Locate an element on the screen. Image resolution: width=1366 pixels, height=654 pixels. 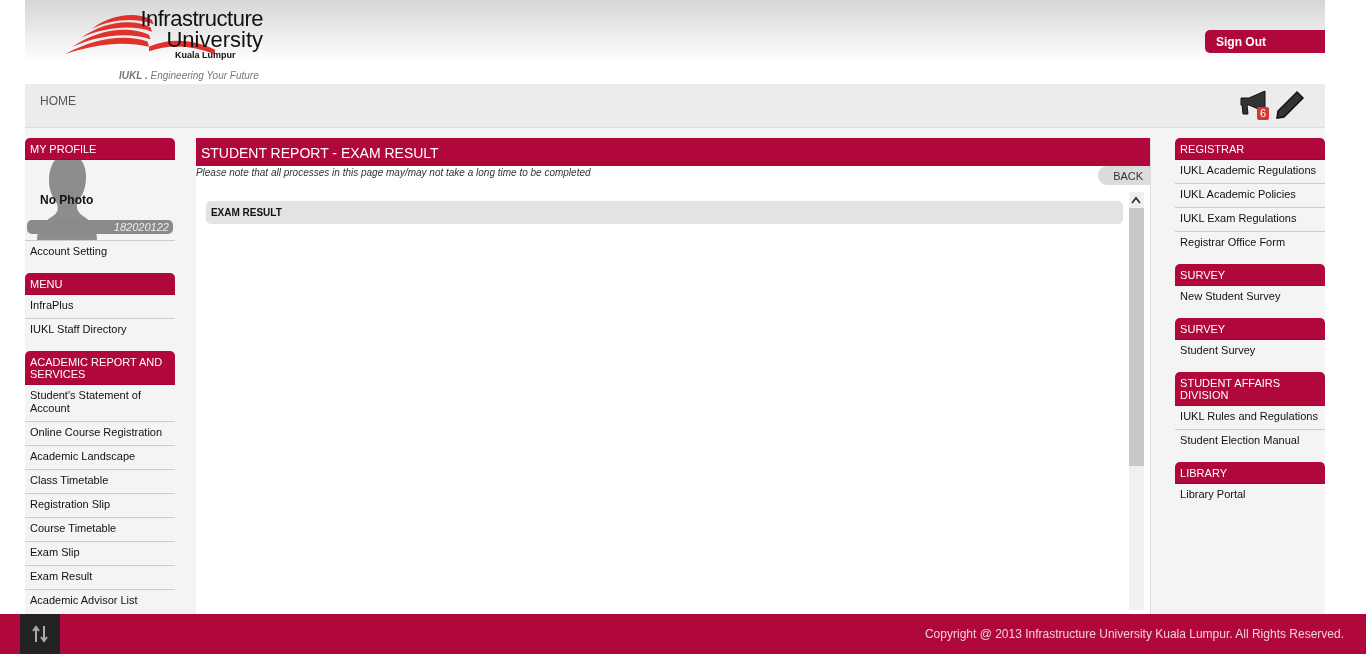
announcement-button: 6 is located at coordinates (1255, 104).